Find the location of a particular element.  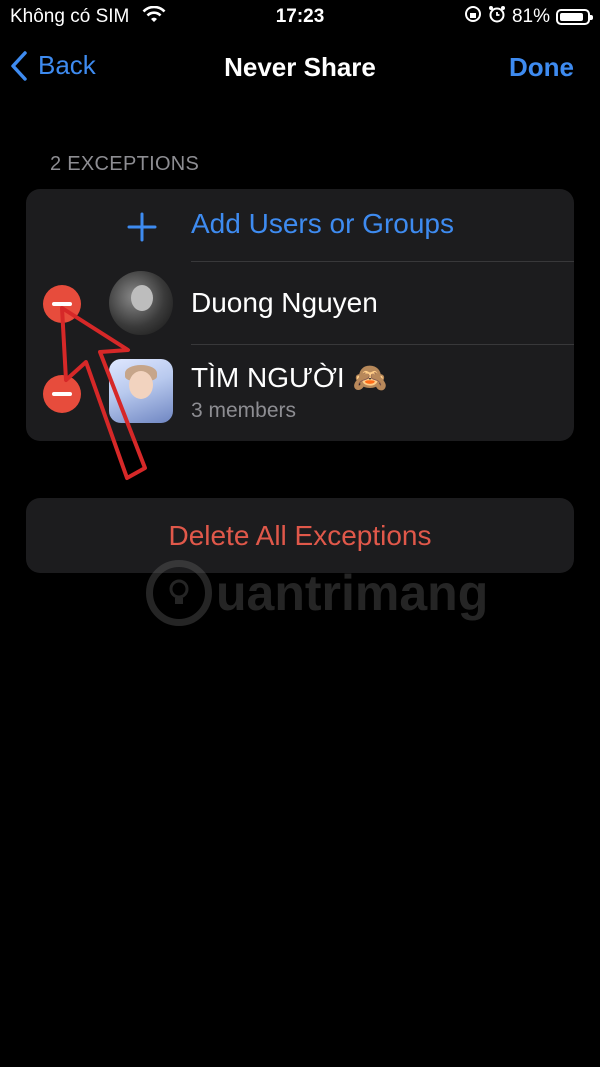

lightbulb-logo-icon is located at coordinates (179, 593).